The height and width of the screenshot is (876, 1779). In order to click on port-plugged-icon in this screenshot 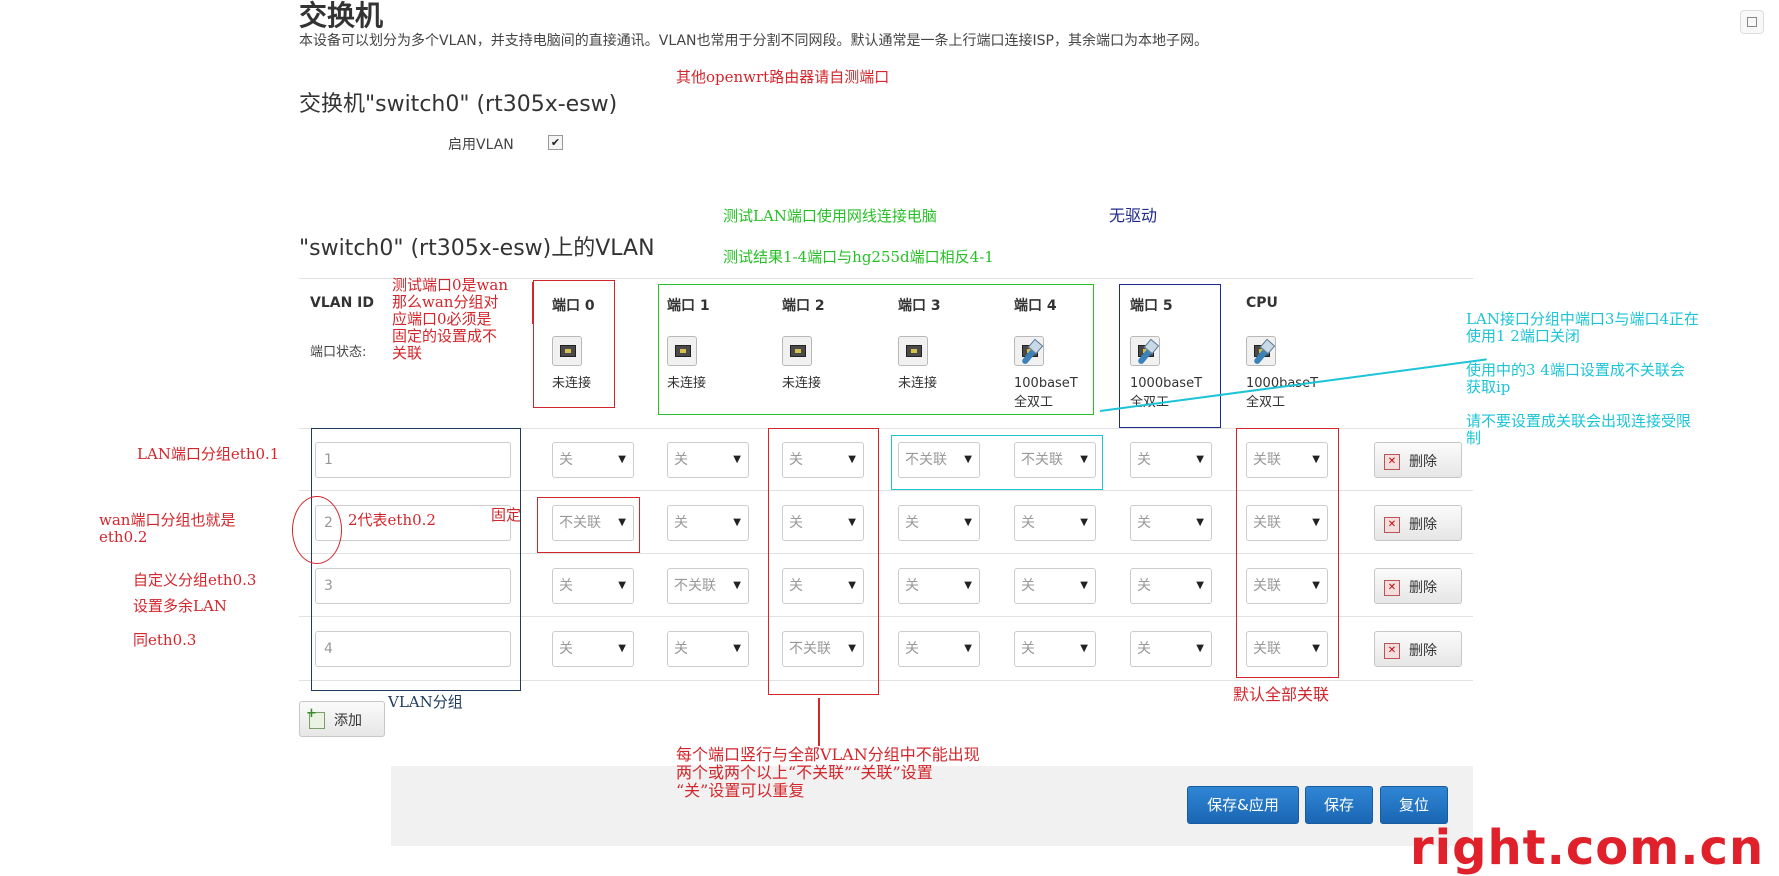, I will do `click(1261, 351)`.